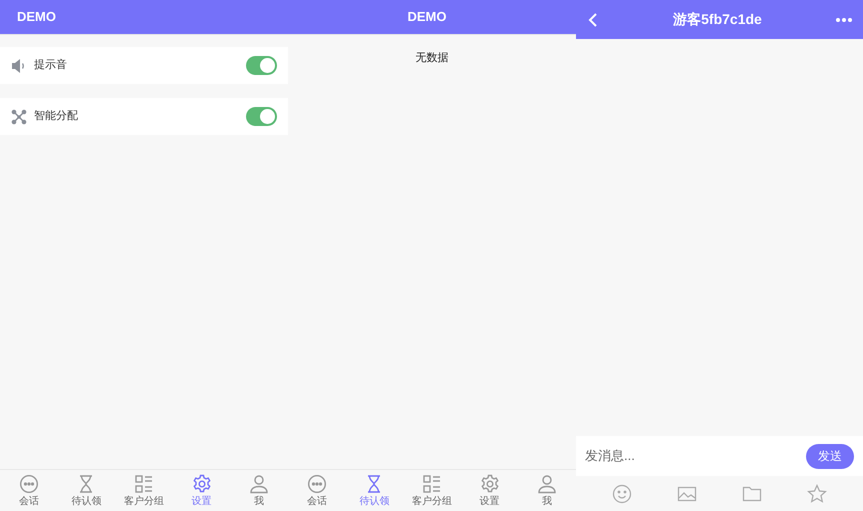 Image resolution: width=863 pixels, height=511 pixels. I want to click on setting-label: 智能分配, so click(56, 116).